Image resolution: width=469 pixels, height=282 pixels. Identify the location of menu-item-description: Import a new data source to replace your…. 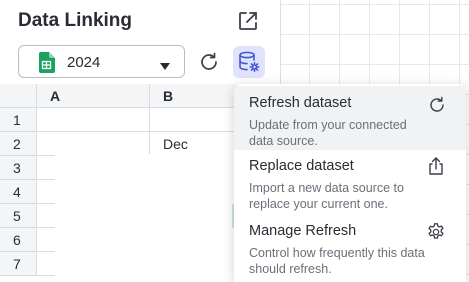
(326, 196).